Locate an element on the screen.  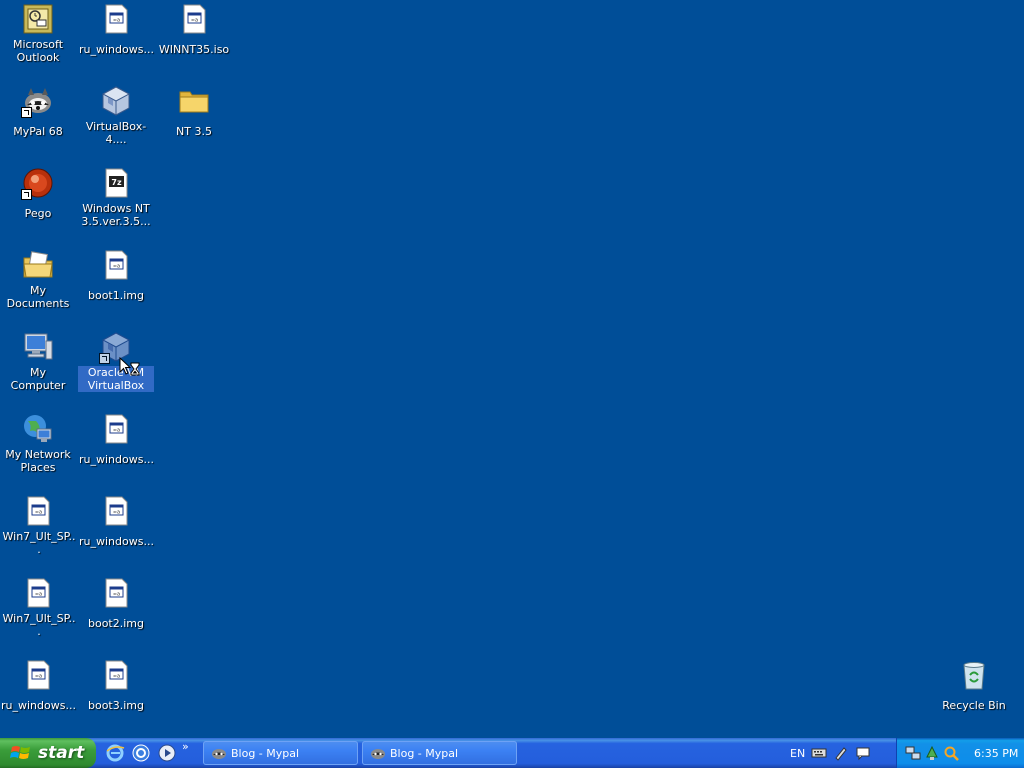
desktop-icon-label: My Computer is located at coordinates (38, 379).